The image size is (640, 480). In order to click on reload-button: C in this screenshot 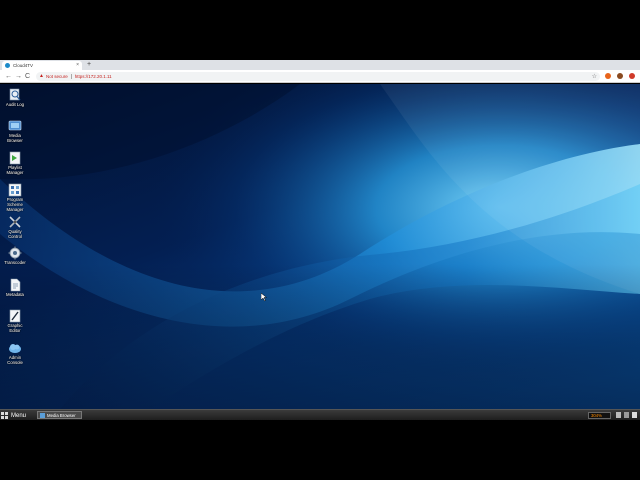, I will do `click(27, 76)`.